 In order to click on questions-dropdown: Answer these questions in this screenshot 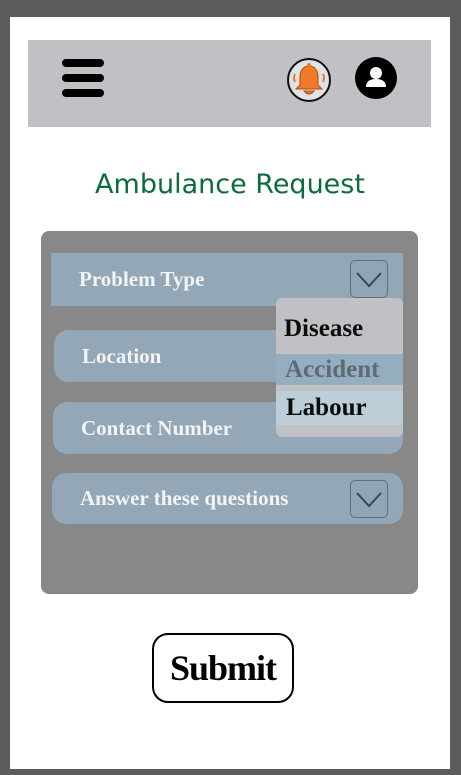, I will do `click(227, 498)`.